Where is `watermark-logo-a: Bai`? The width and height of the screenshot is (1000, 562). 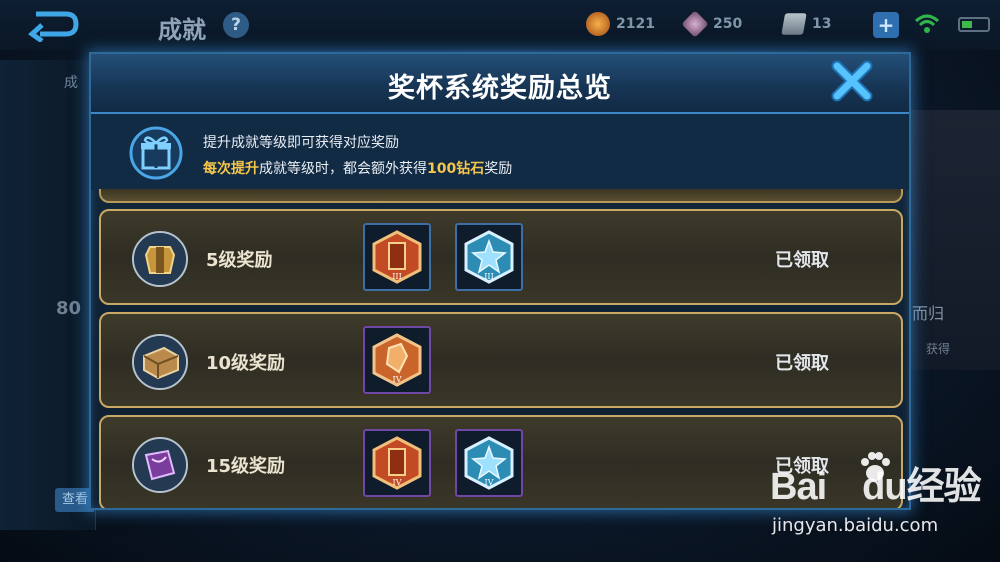
watermark-logo-a: Bai is located at coordinates (798, 487).